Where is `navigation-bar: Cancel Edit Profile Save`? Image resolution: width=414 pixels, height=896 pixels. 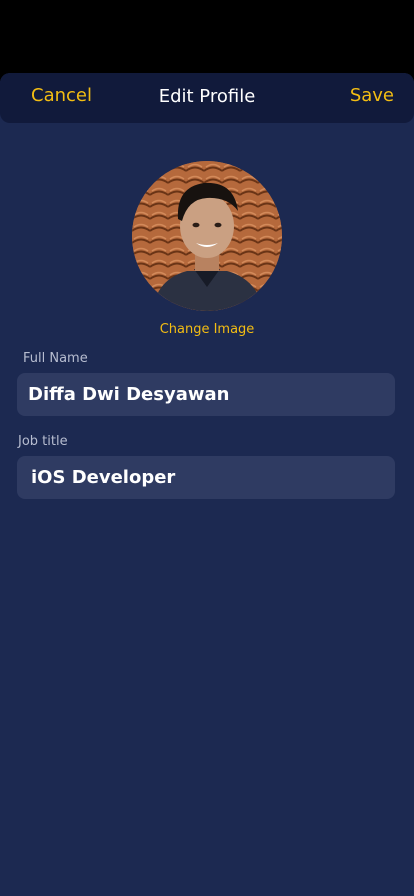 navigation-bar: Cancel Edit Profile Save is located at coordinates (207, 98).